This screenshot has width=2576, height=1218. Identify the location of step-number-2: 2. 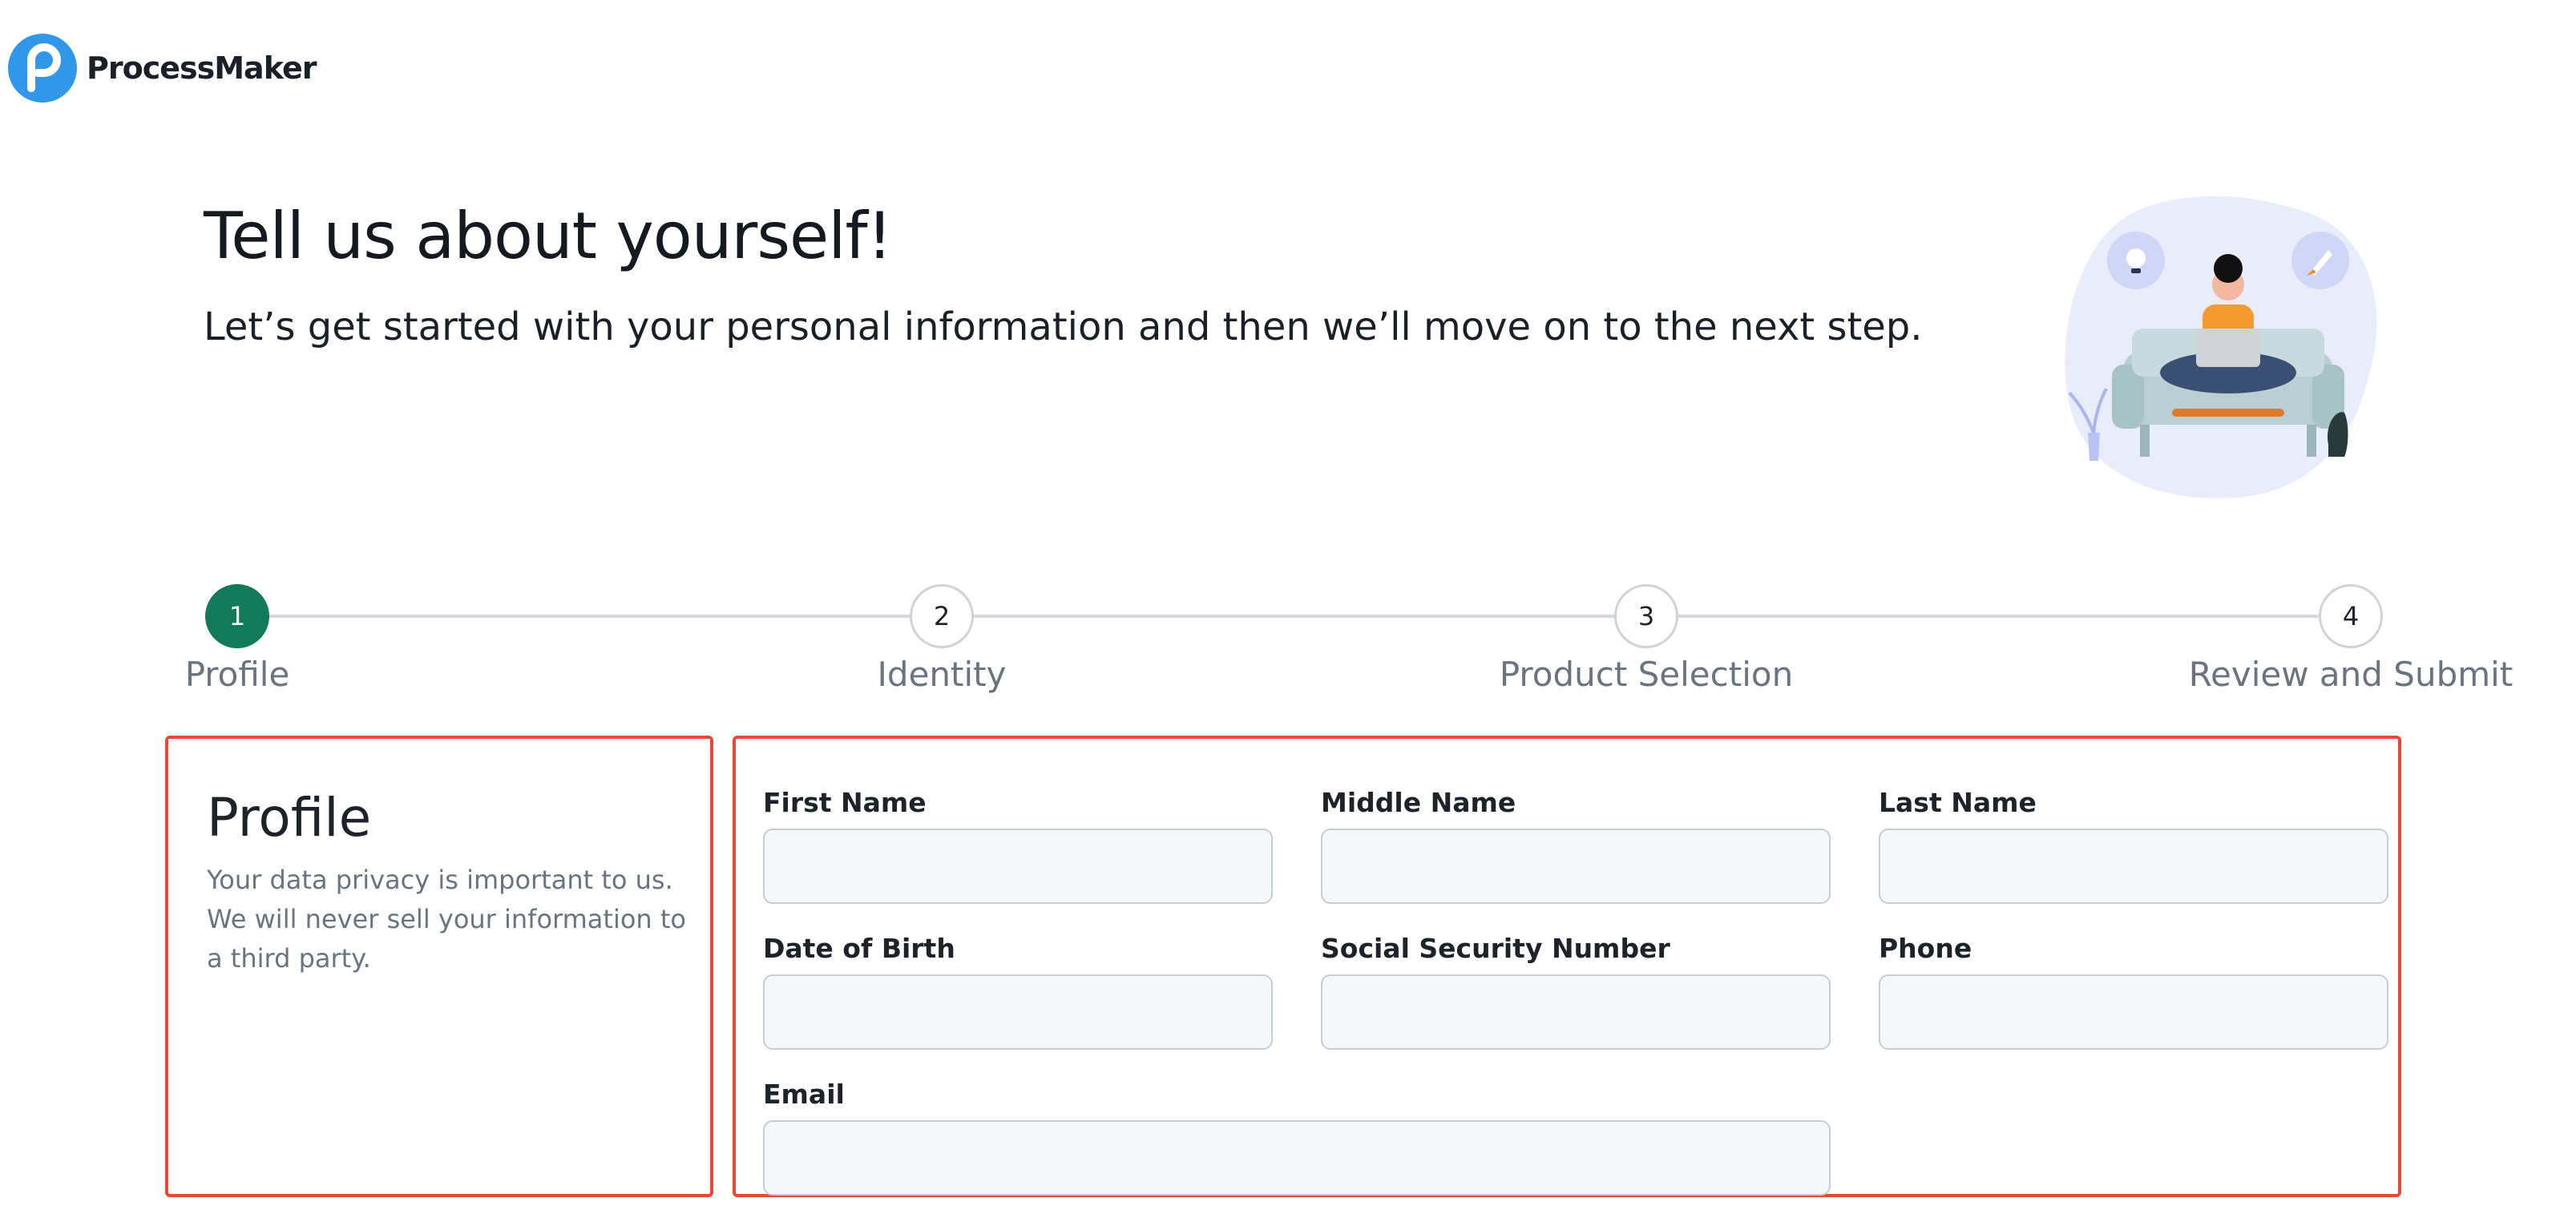
(942, 616).